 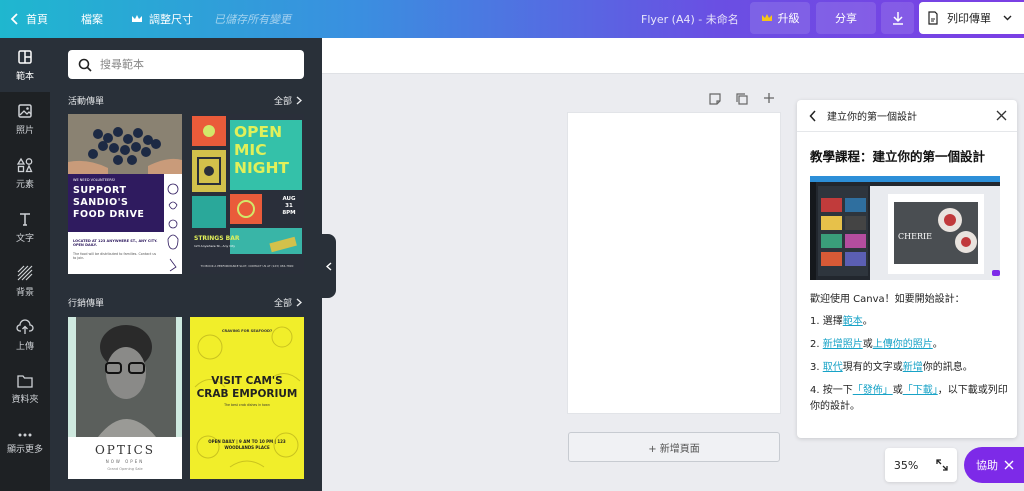 What do you see at coordinates (25, 173) in the screenshot?
I see `nav-elements: 元素` at bounding box center [25, 173].